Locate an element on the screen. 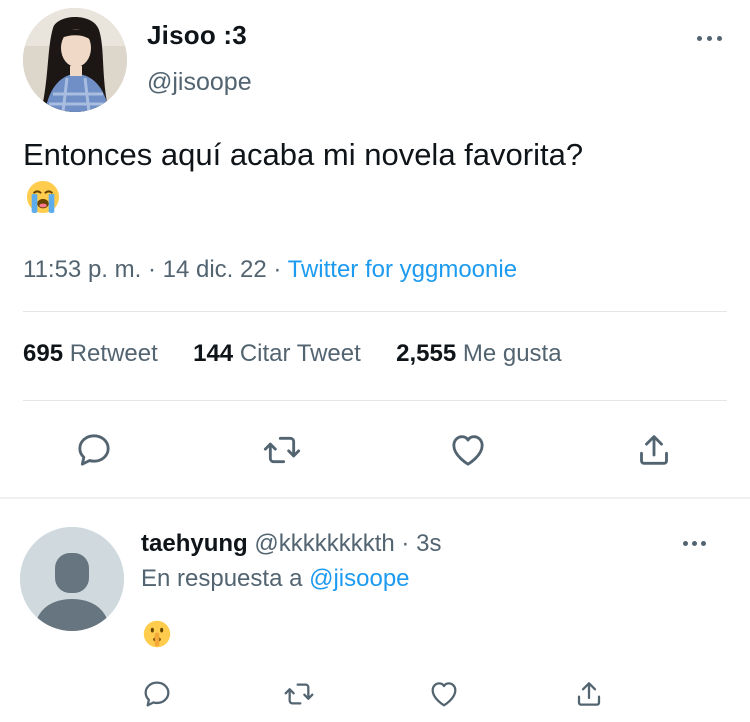  reply-retweet-button is located at coordinates (299, 694).